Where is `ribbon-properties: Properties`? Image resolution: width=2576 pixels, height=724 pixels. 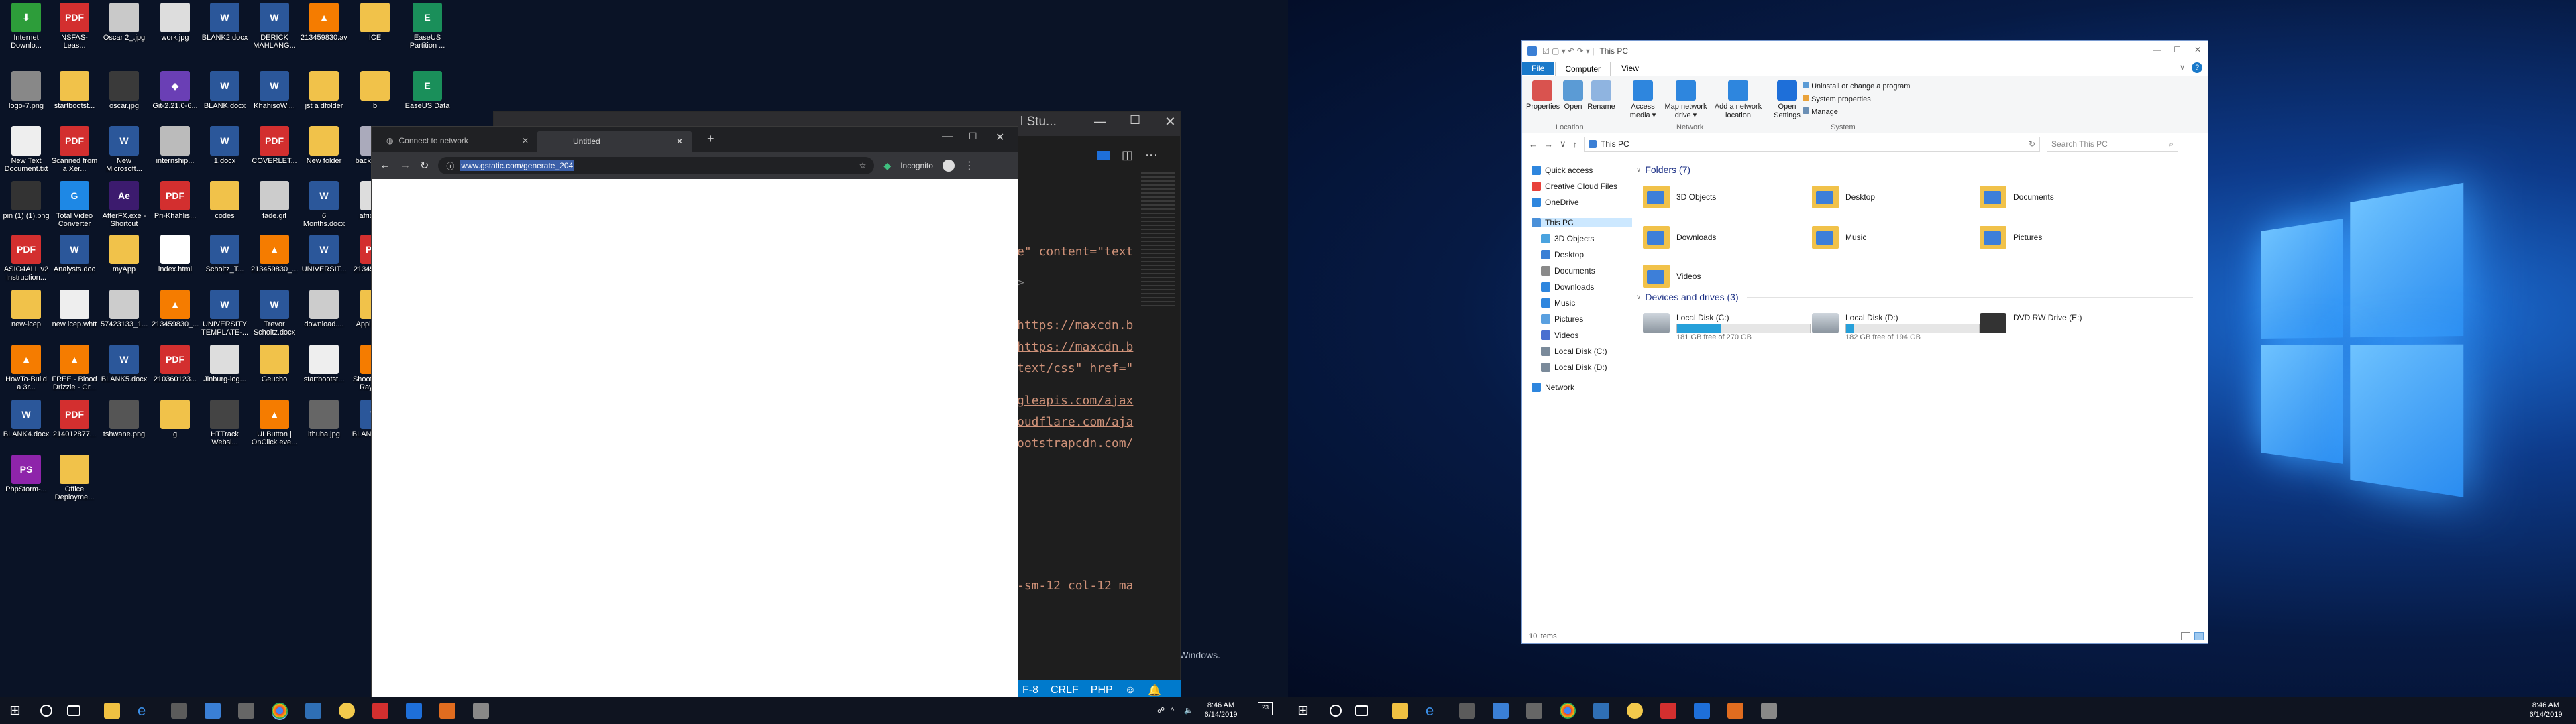
ribbon-properties: Properties is located at coordinates (1543, 107).